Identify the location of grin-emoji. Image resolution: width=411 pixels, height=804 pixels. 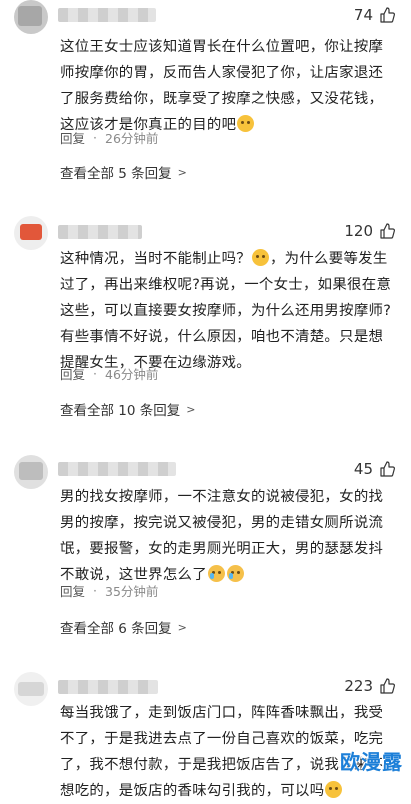
(260, 257).